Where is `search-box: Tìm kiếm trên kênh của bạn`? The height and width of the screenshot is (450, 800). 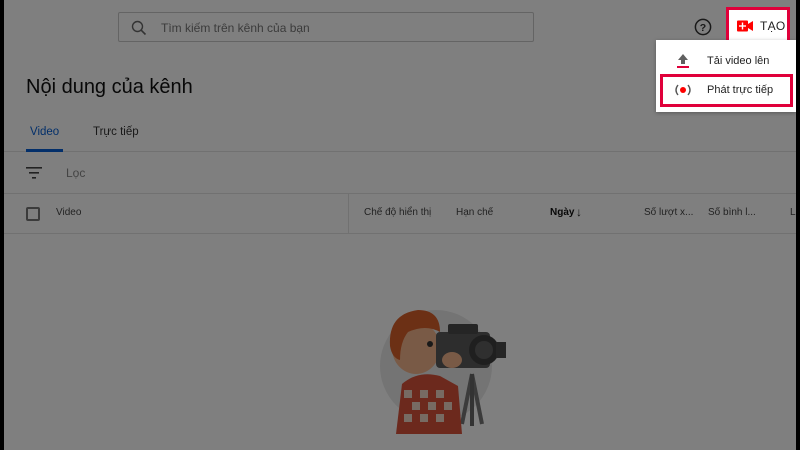
search-box: Tìm kiếm trên kênh của bạn is located at coordinates (326, 27).